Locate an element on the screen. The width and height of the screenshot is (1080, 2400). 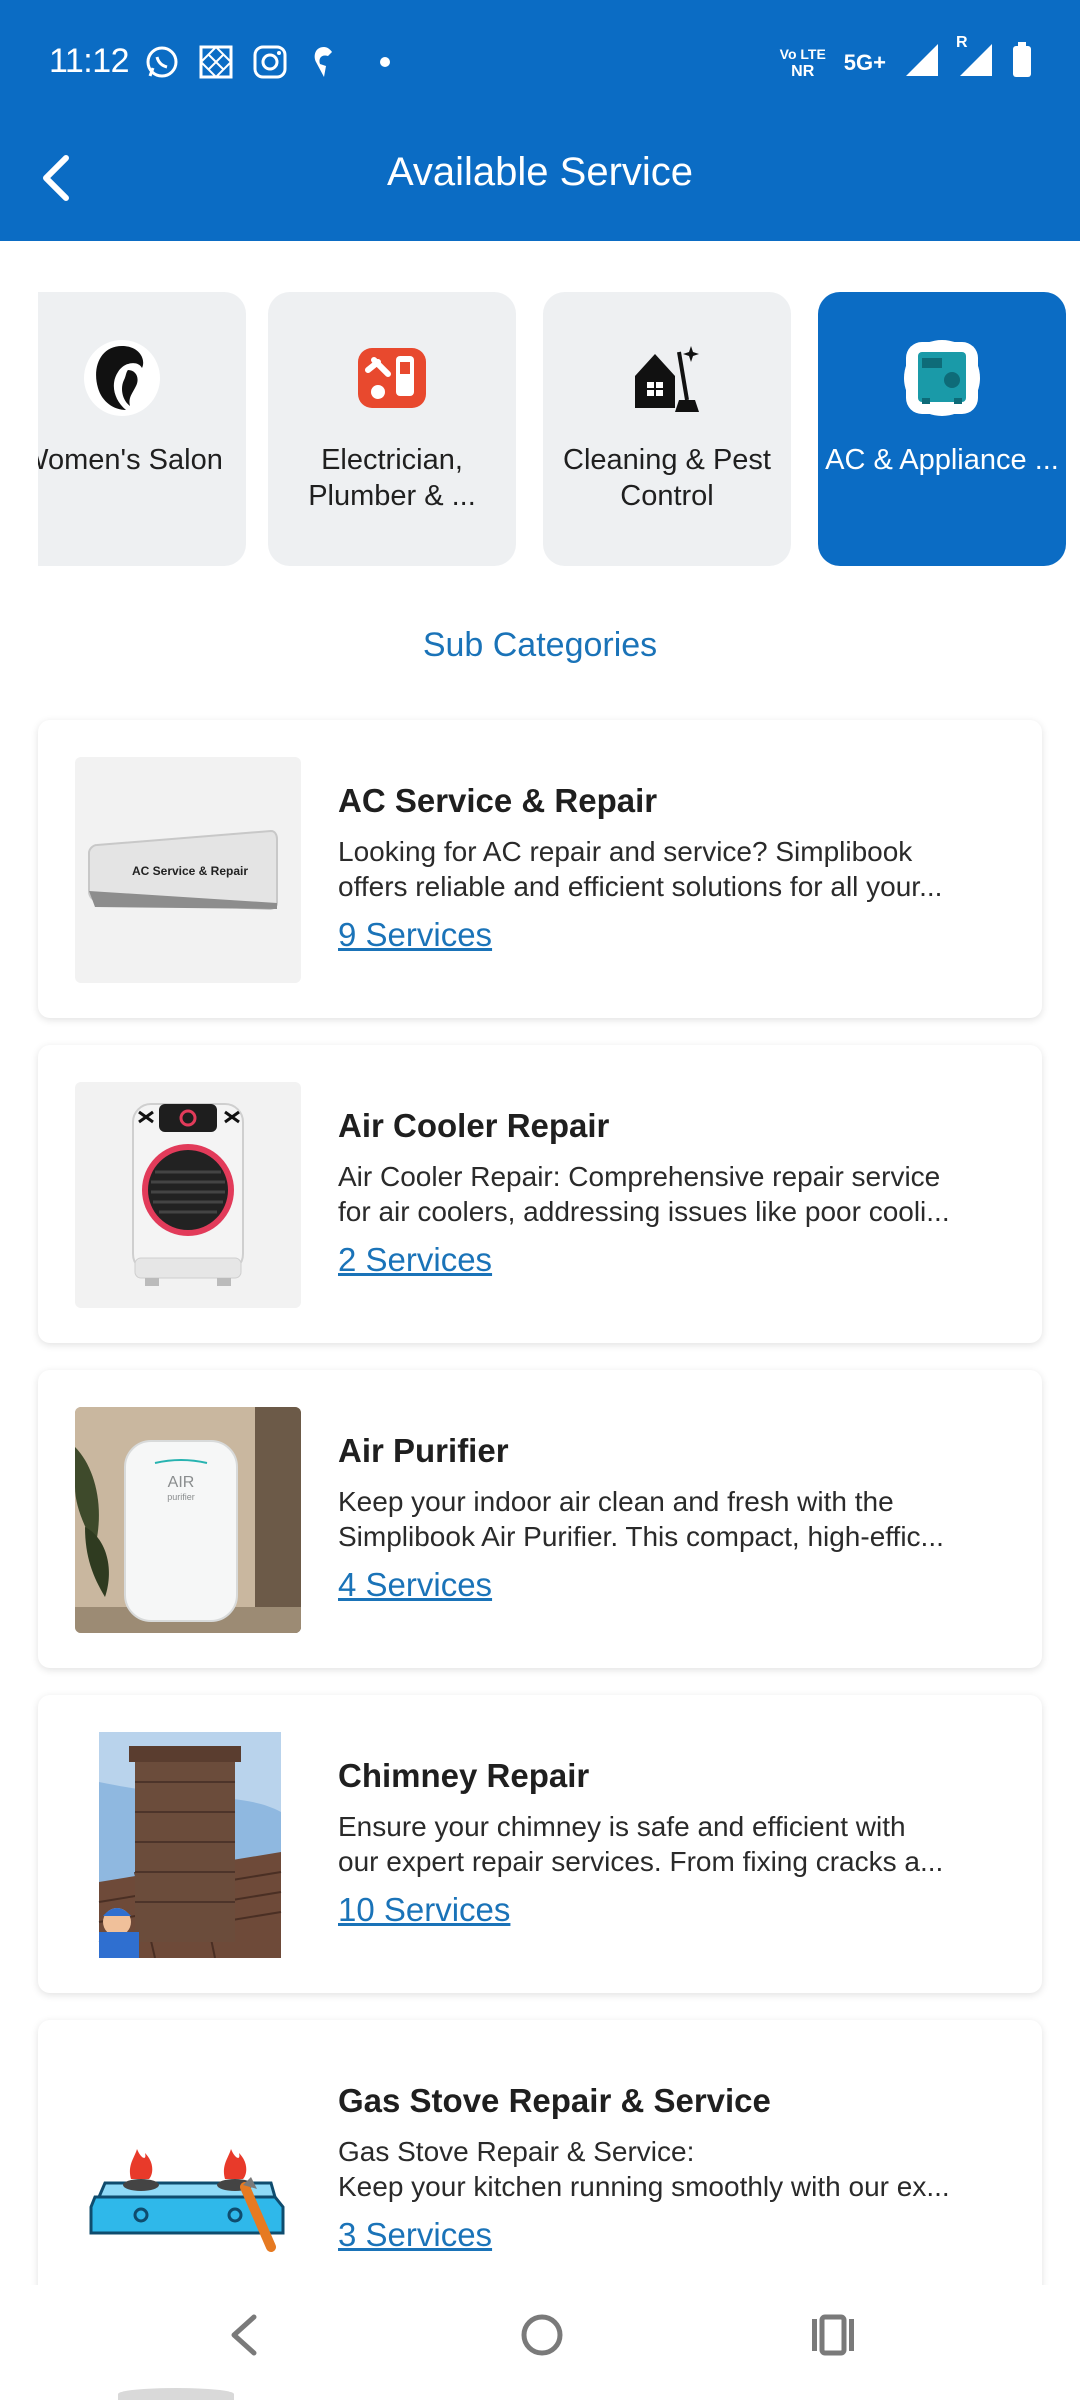
swiggy-icon is located at coordinates (324, 62).